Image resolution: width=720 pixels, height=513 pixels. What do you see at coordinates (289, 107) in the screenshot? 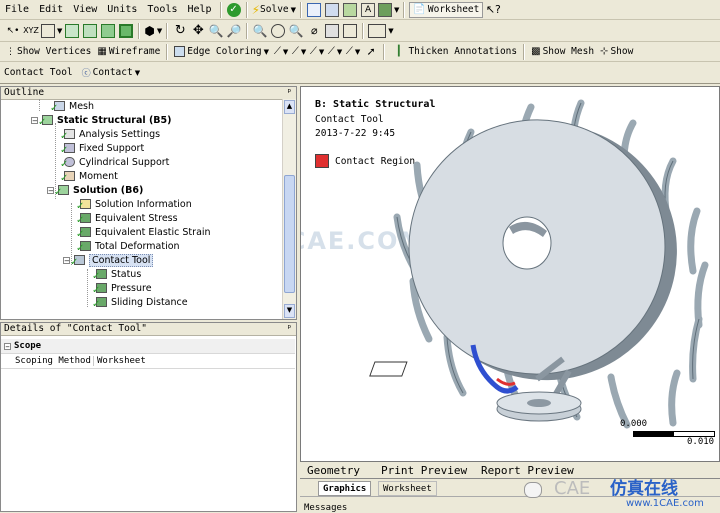
I see `scroll-up-icon: ▲` at bounding box center [289, 107].